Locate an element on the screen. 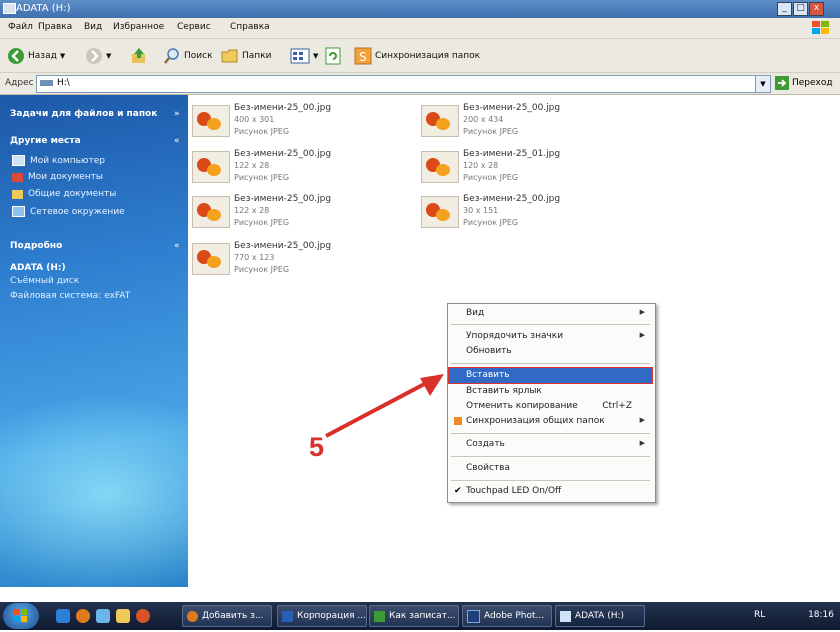  other-places-header: Другие места is located at coordinates (45, 141).